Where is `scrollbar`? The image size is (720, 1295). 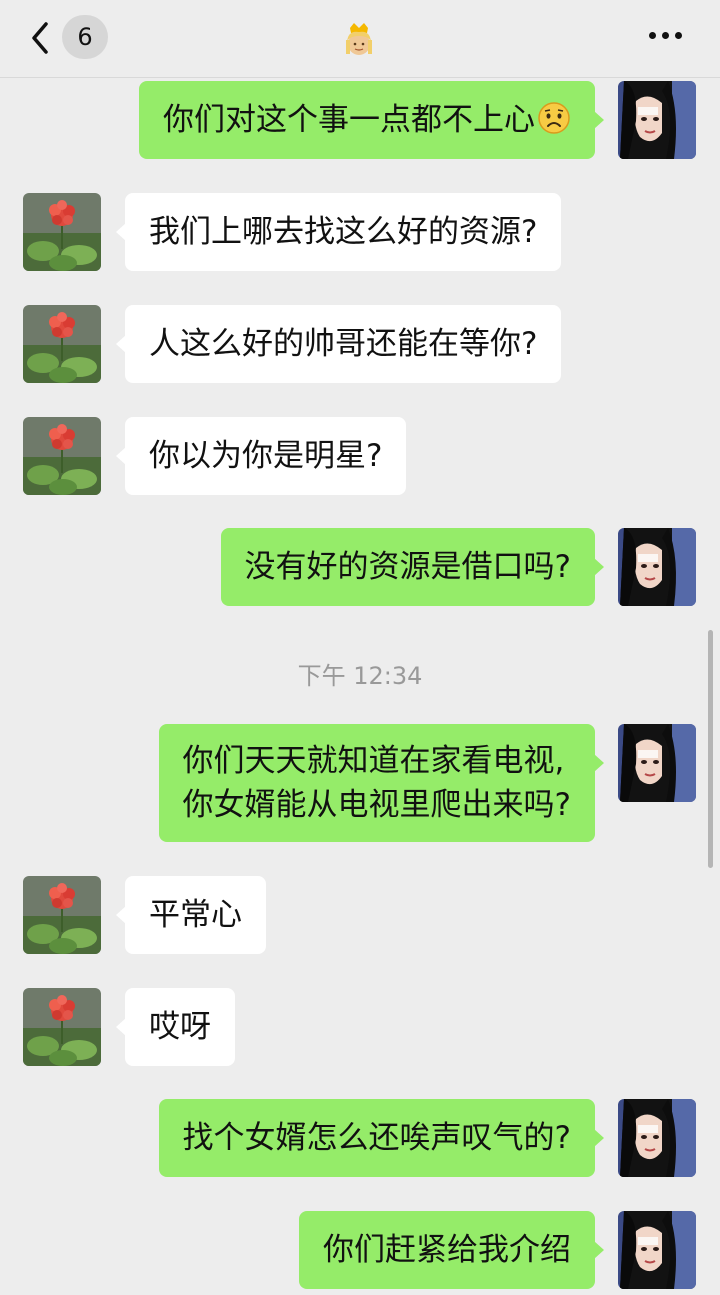 scrollbar is located at coordinates (710, 749).